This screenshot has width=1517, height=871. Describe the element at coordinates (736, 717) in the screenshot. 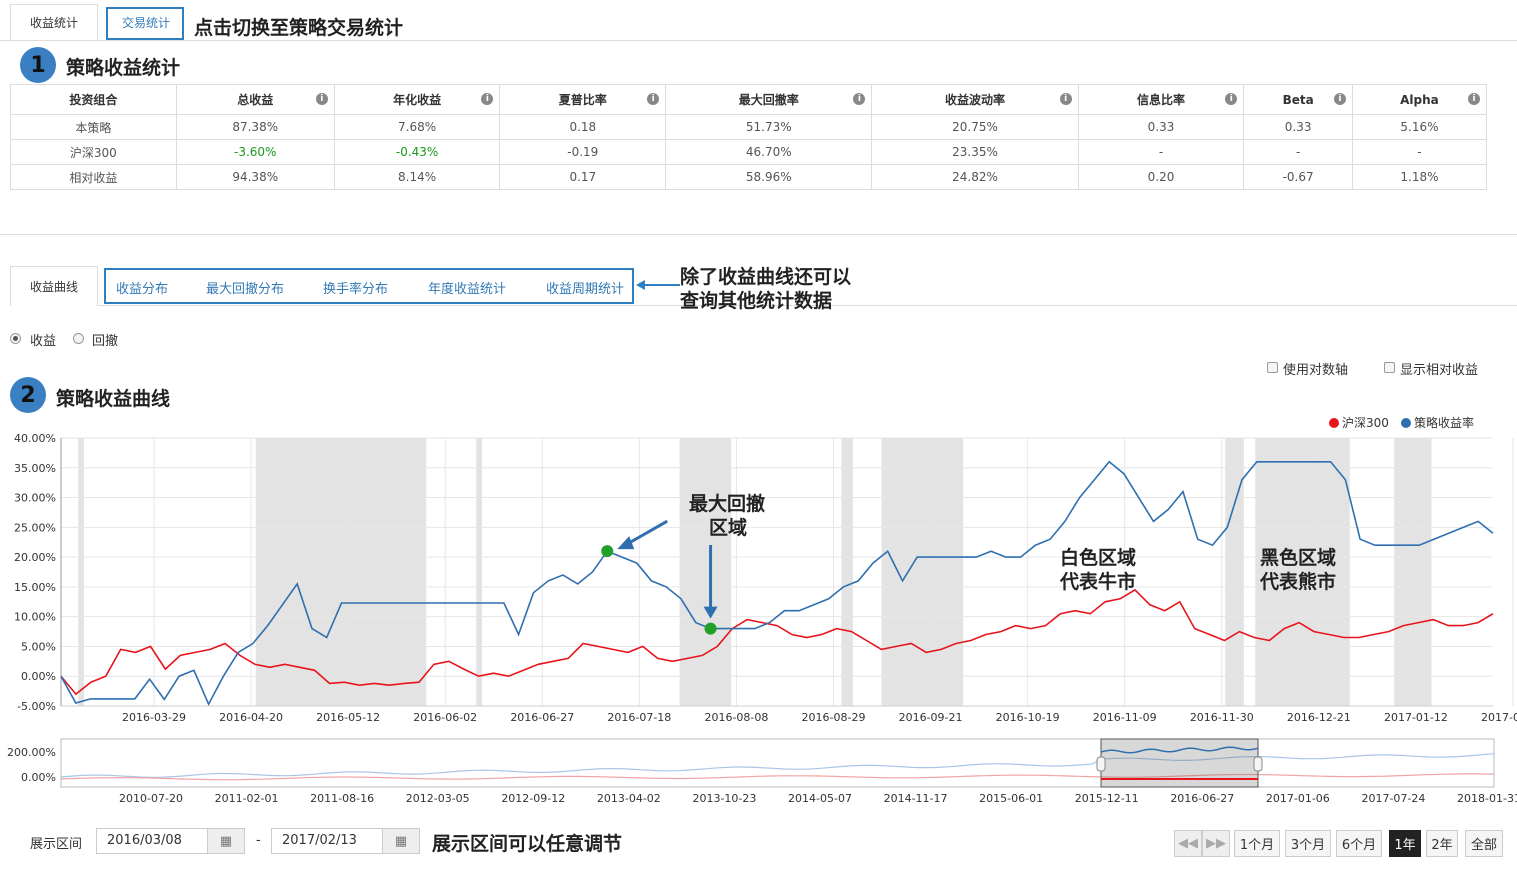

I see `x-tick-label: 2016-08-08` at that location.